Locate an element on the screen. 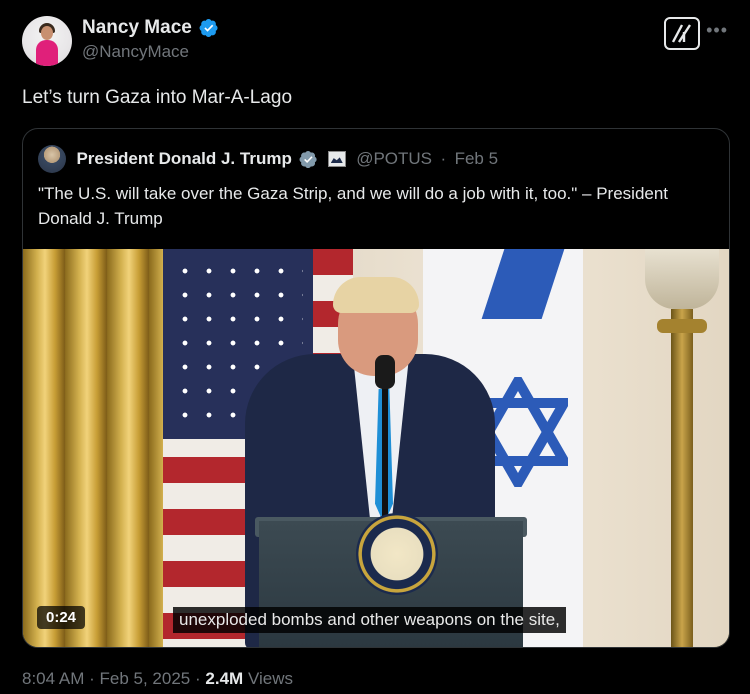 The height and width of the screenshot is (694, 750). quoted-post-header: President Donald J. Trump @POTUS · Feb 5 is located at coordinates (268, 159).